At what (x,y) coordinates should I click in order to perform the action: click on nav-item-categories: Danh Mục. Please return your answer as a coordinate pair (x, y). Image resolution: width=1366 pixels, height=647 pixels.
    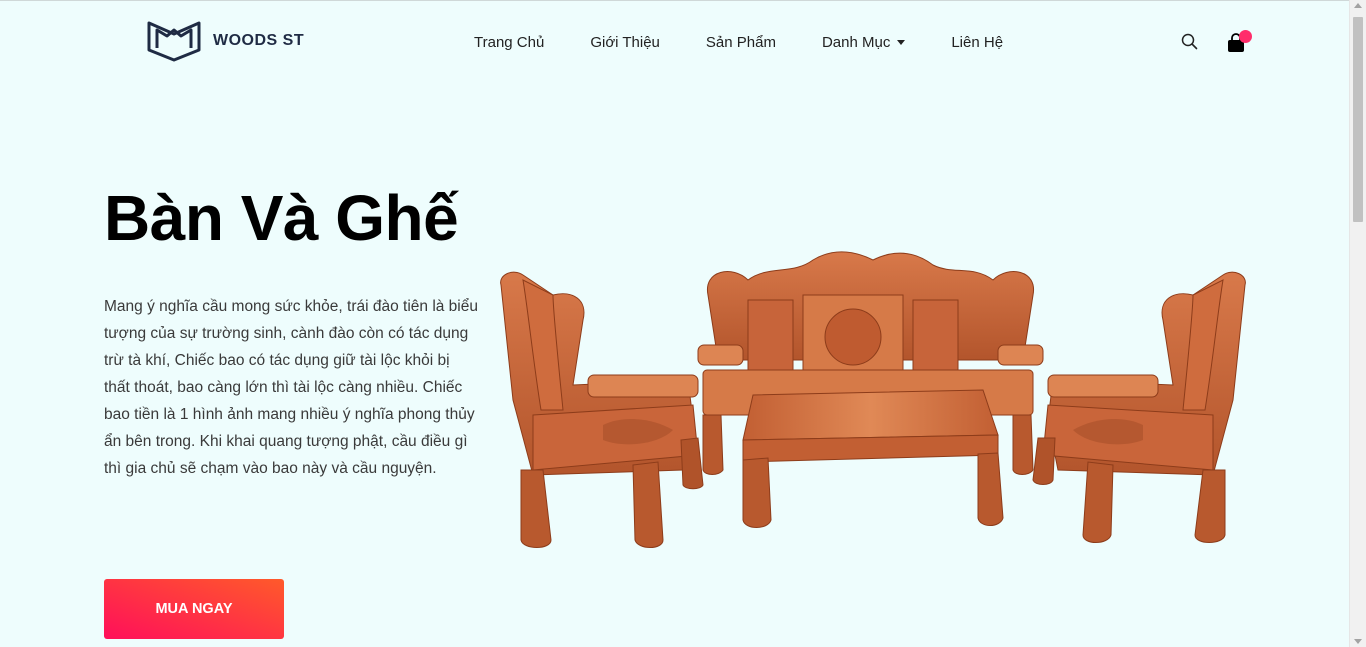
    Looking at the image, I should click on (863, 42).